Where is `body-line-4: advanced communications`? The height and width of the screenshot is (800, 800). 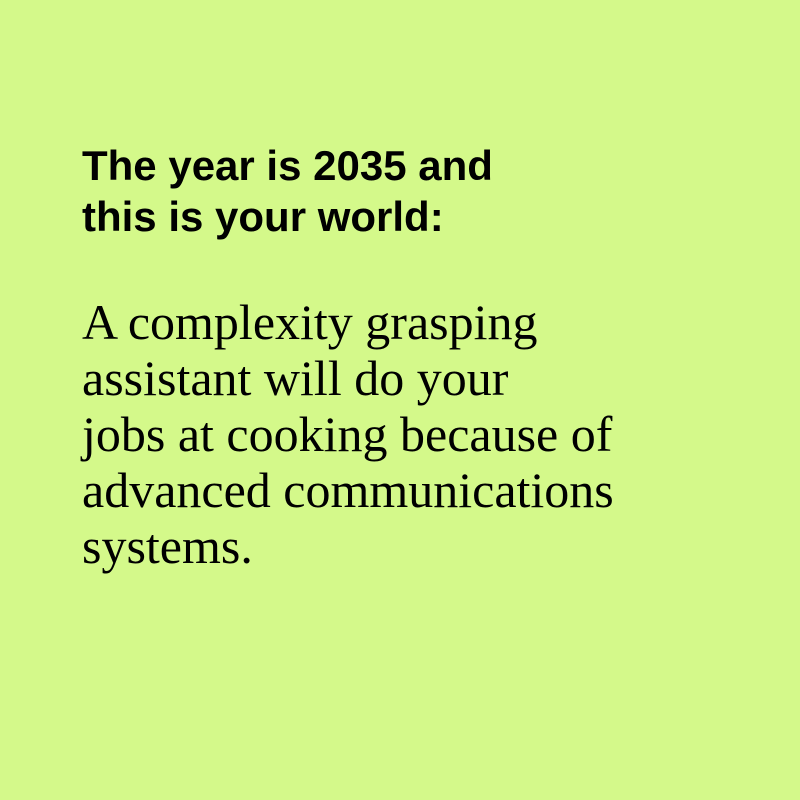 body-line-4: advanced communications is located at coordinates (348, 490).